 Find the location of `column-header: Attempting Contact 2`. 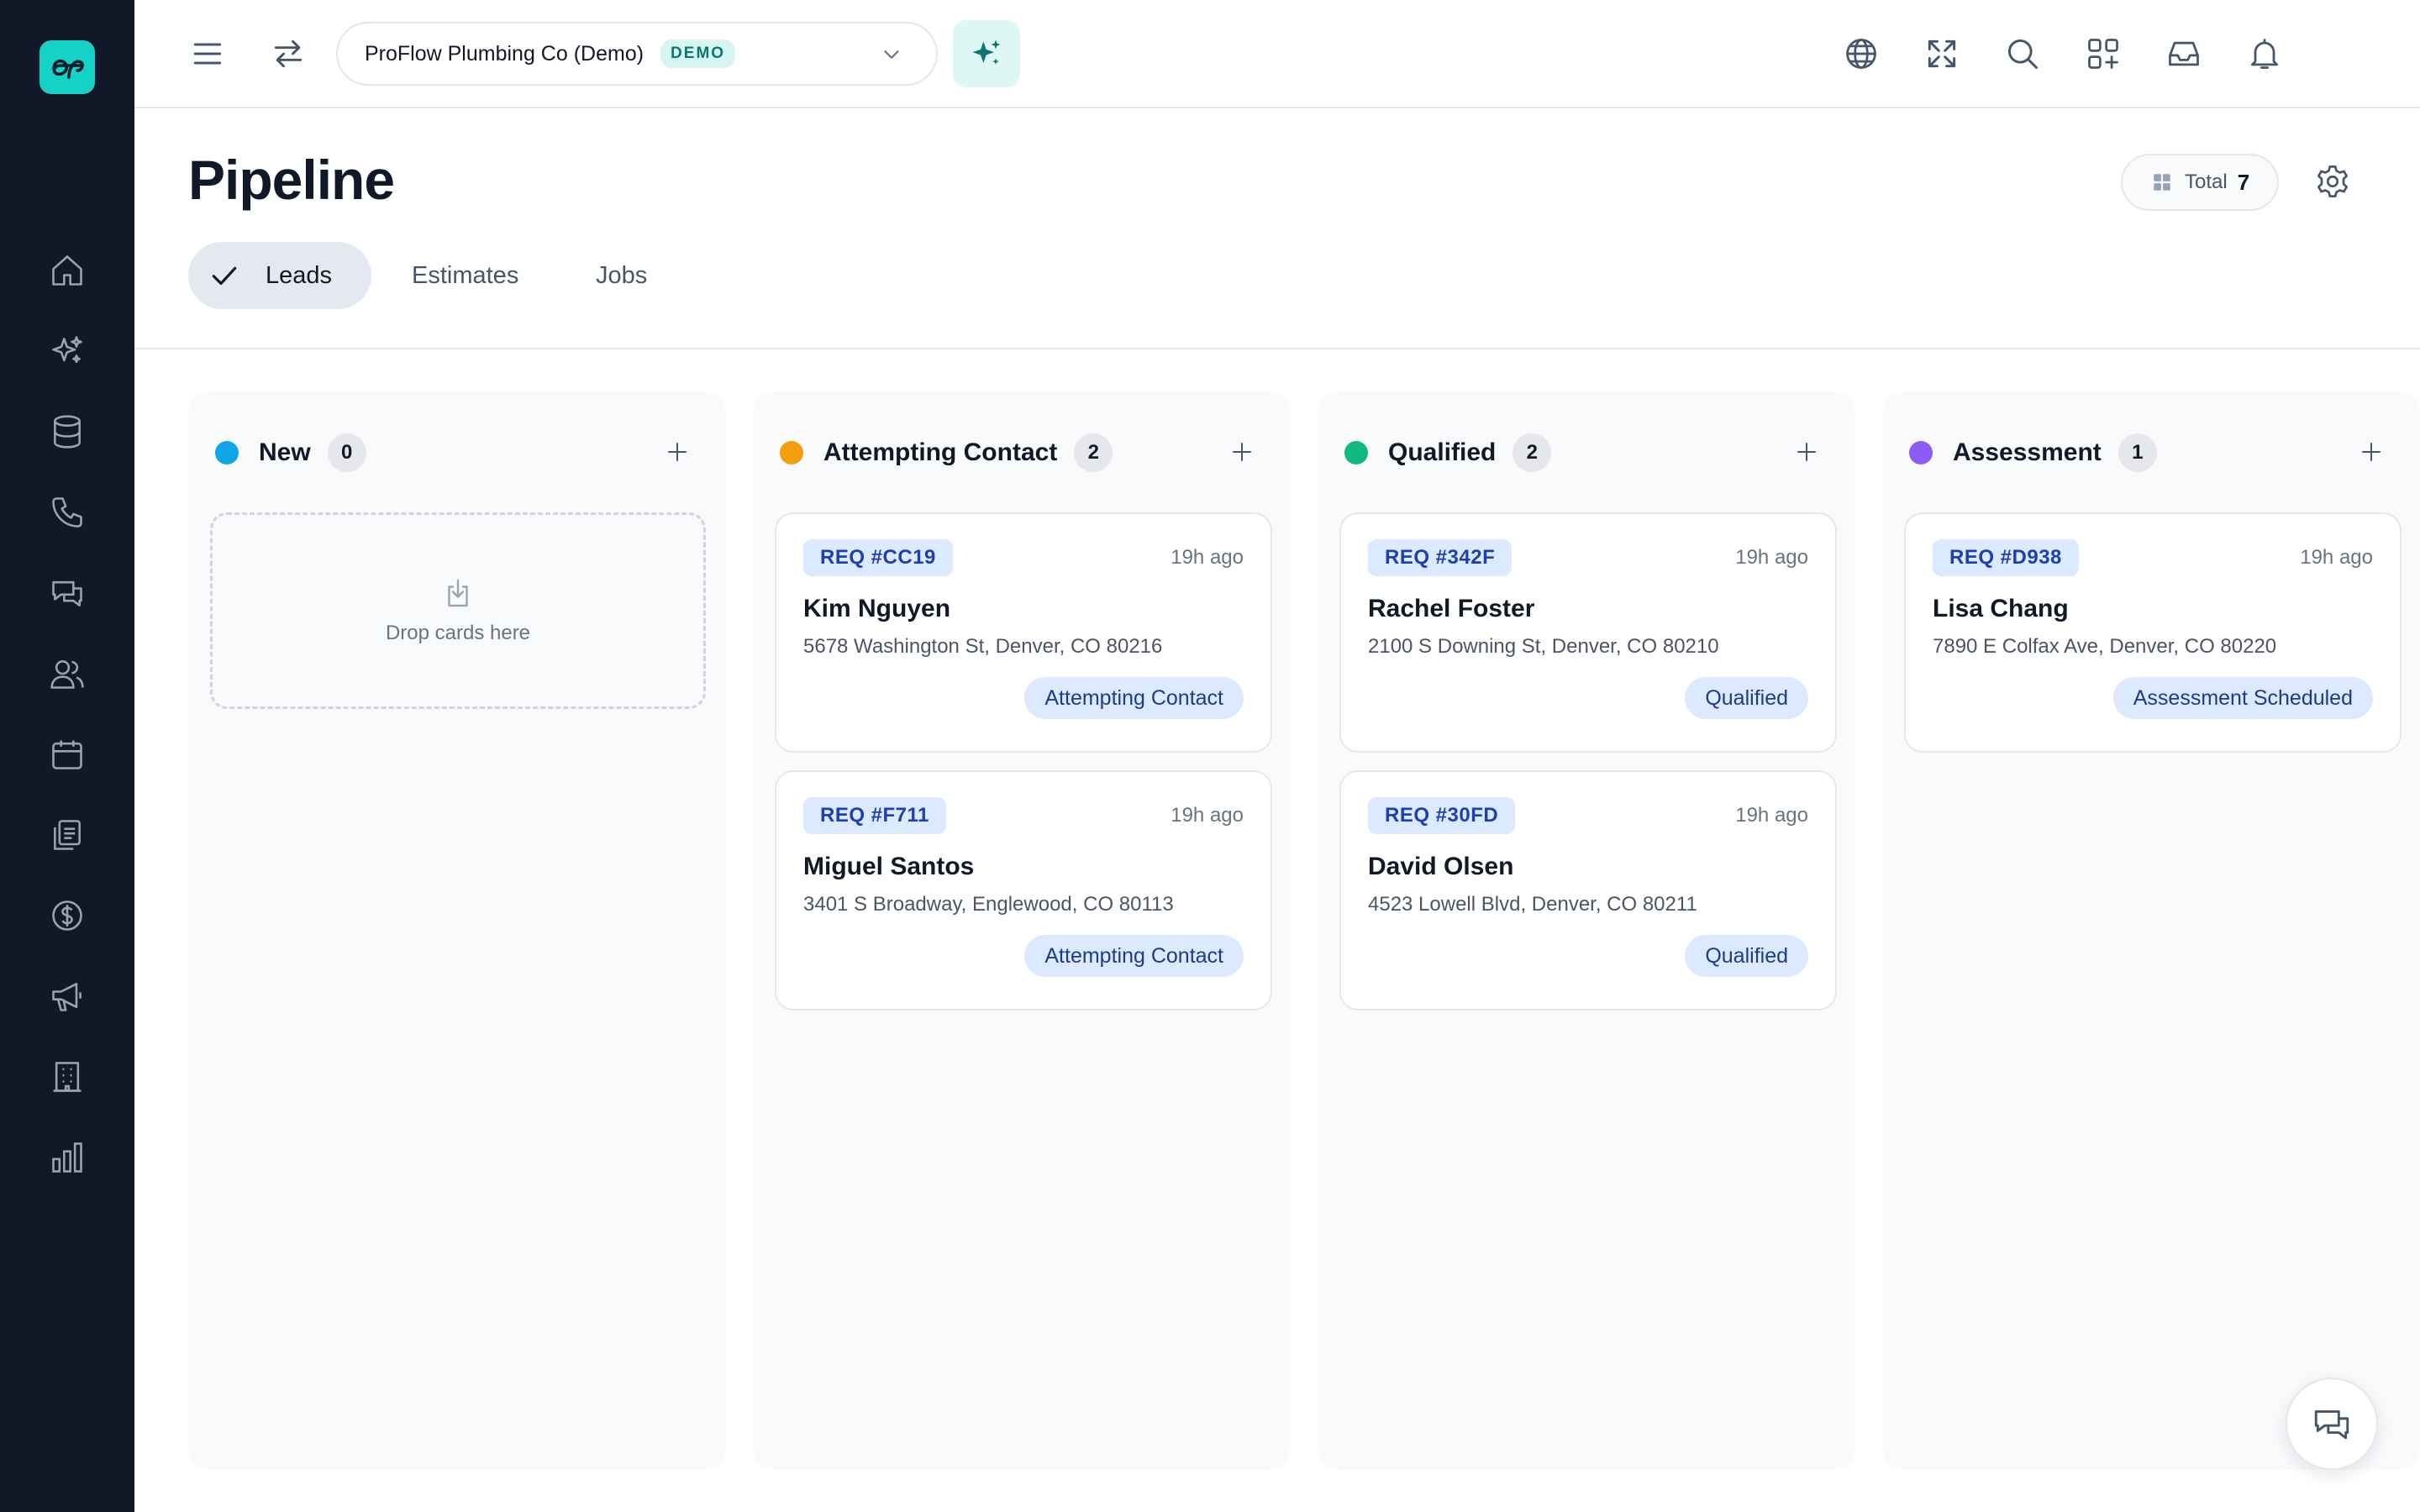

column-header: Attempting Contact 2 is located at coordinates (946, 453).